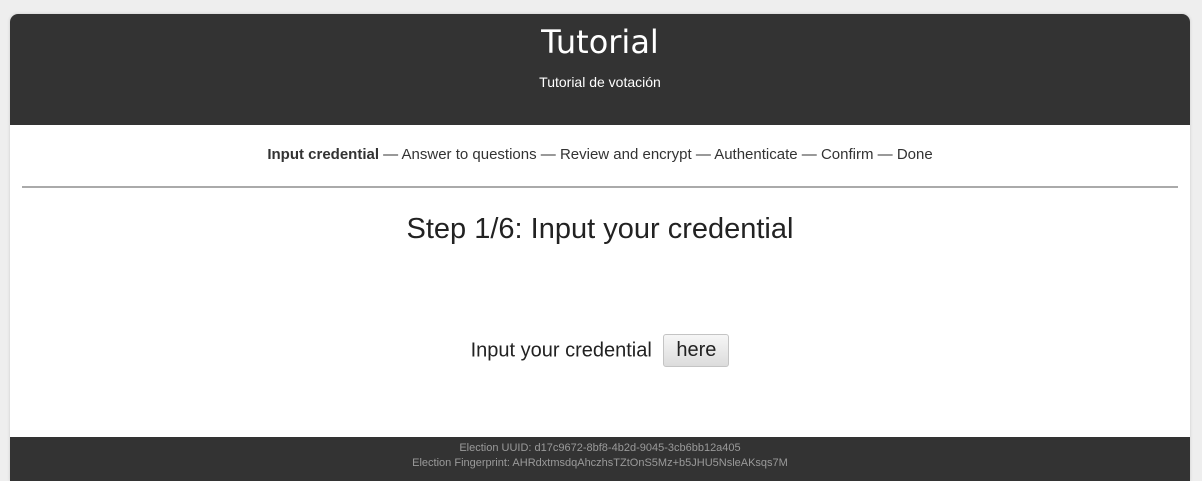  What do you see at coordinates (756, 154) in the screenshot?
I see `step-item-authenticate: Authenticate` at bounding box center [756, 154].